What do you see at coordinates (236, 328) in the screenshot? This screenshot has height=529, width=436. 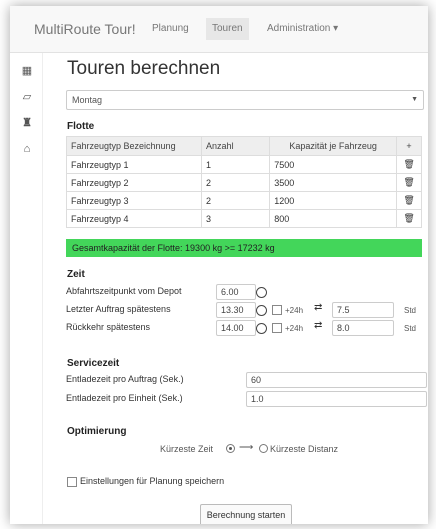 I see `rueckkehr-time-input: 14.00` at bounding box center [236, 328].